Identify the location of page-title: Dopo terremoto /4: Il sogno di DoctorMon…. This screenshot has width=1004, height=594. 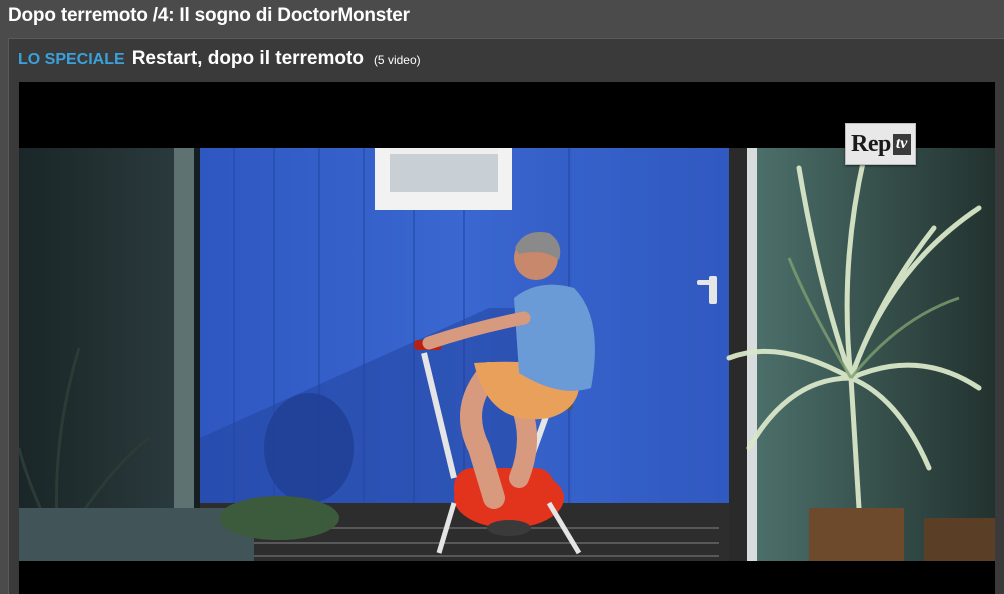
(209, 15).